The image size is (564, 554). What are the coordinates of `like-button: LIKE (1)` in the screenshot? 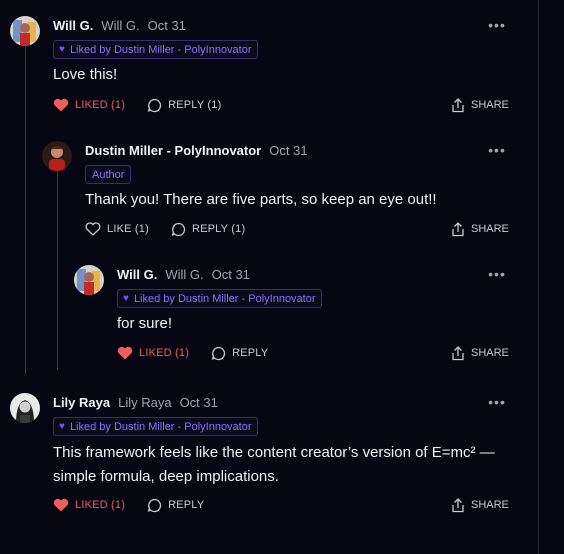 It's located at (117, 229).